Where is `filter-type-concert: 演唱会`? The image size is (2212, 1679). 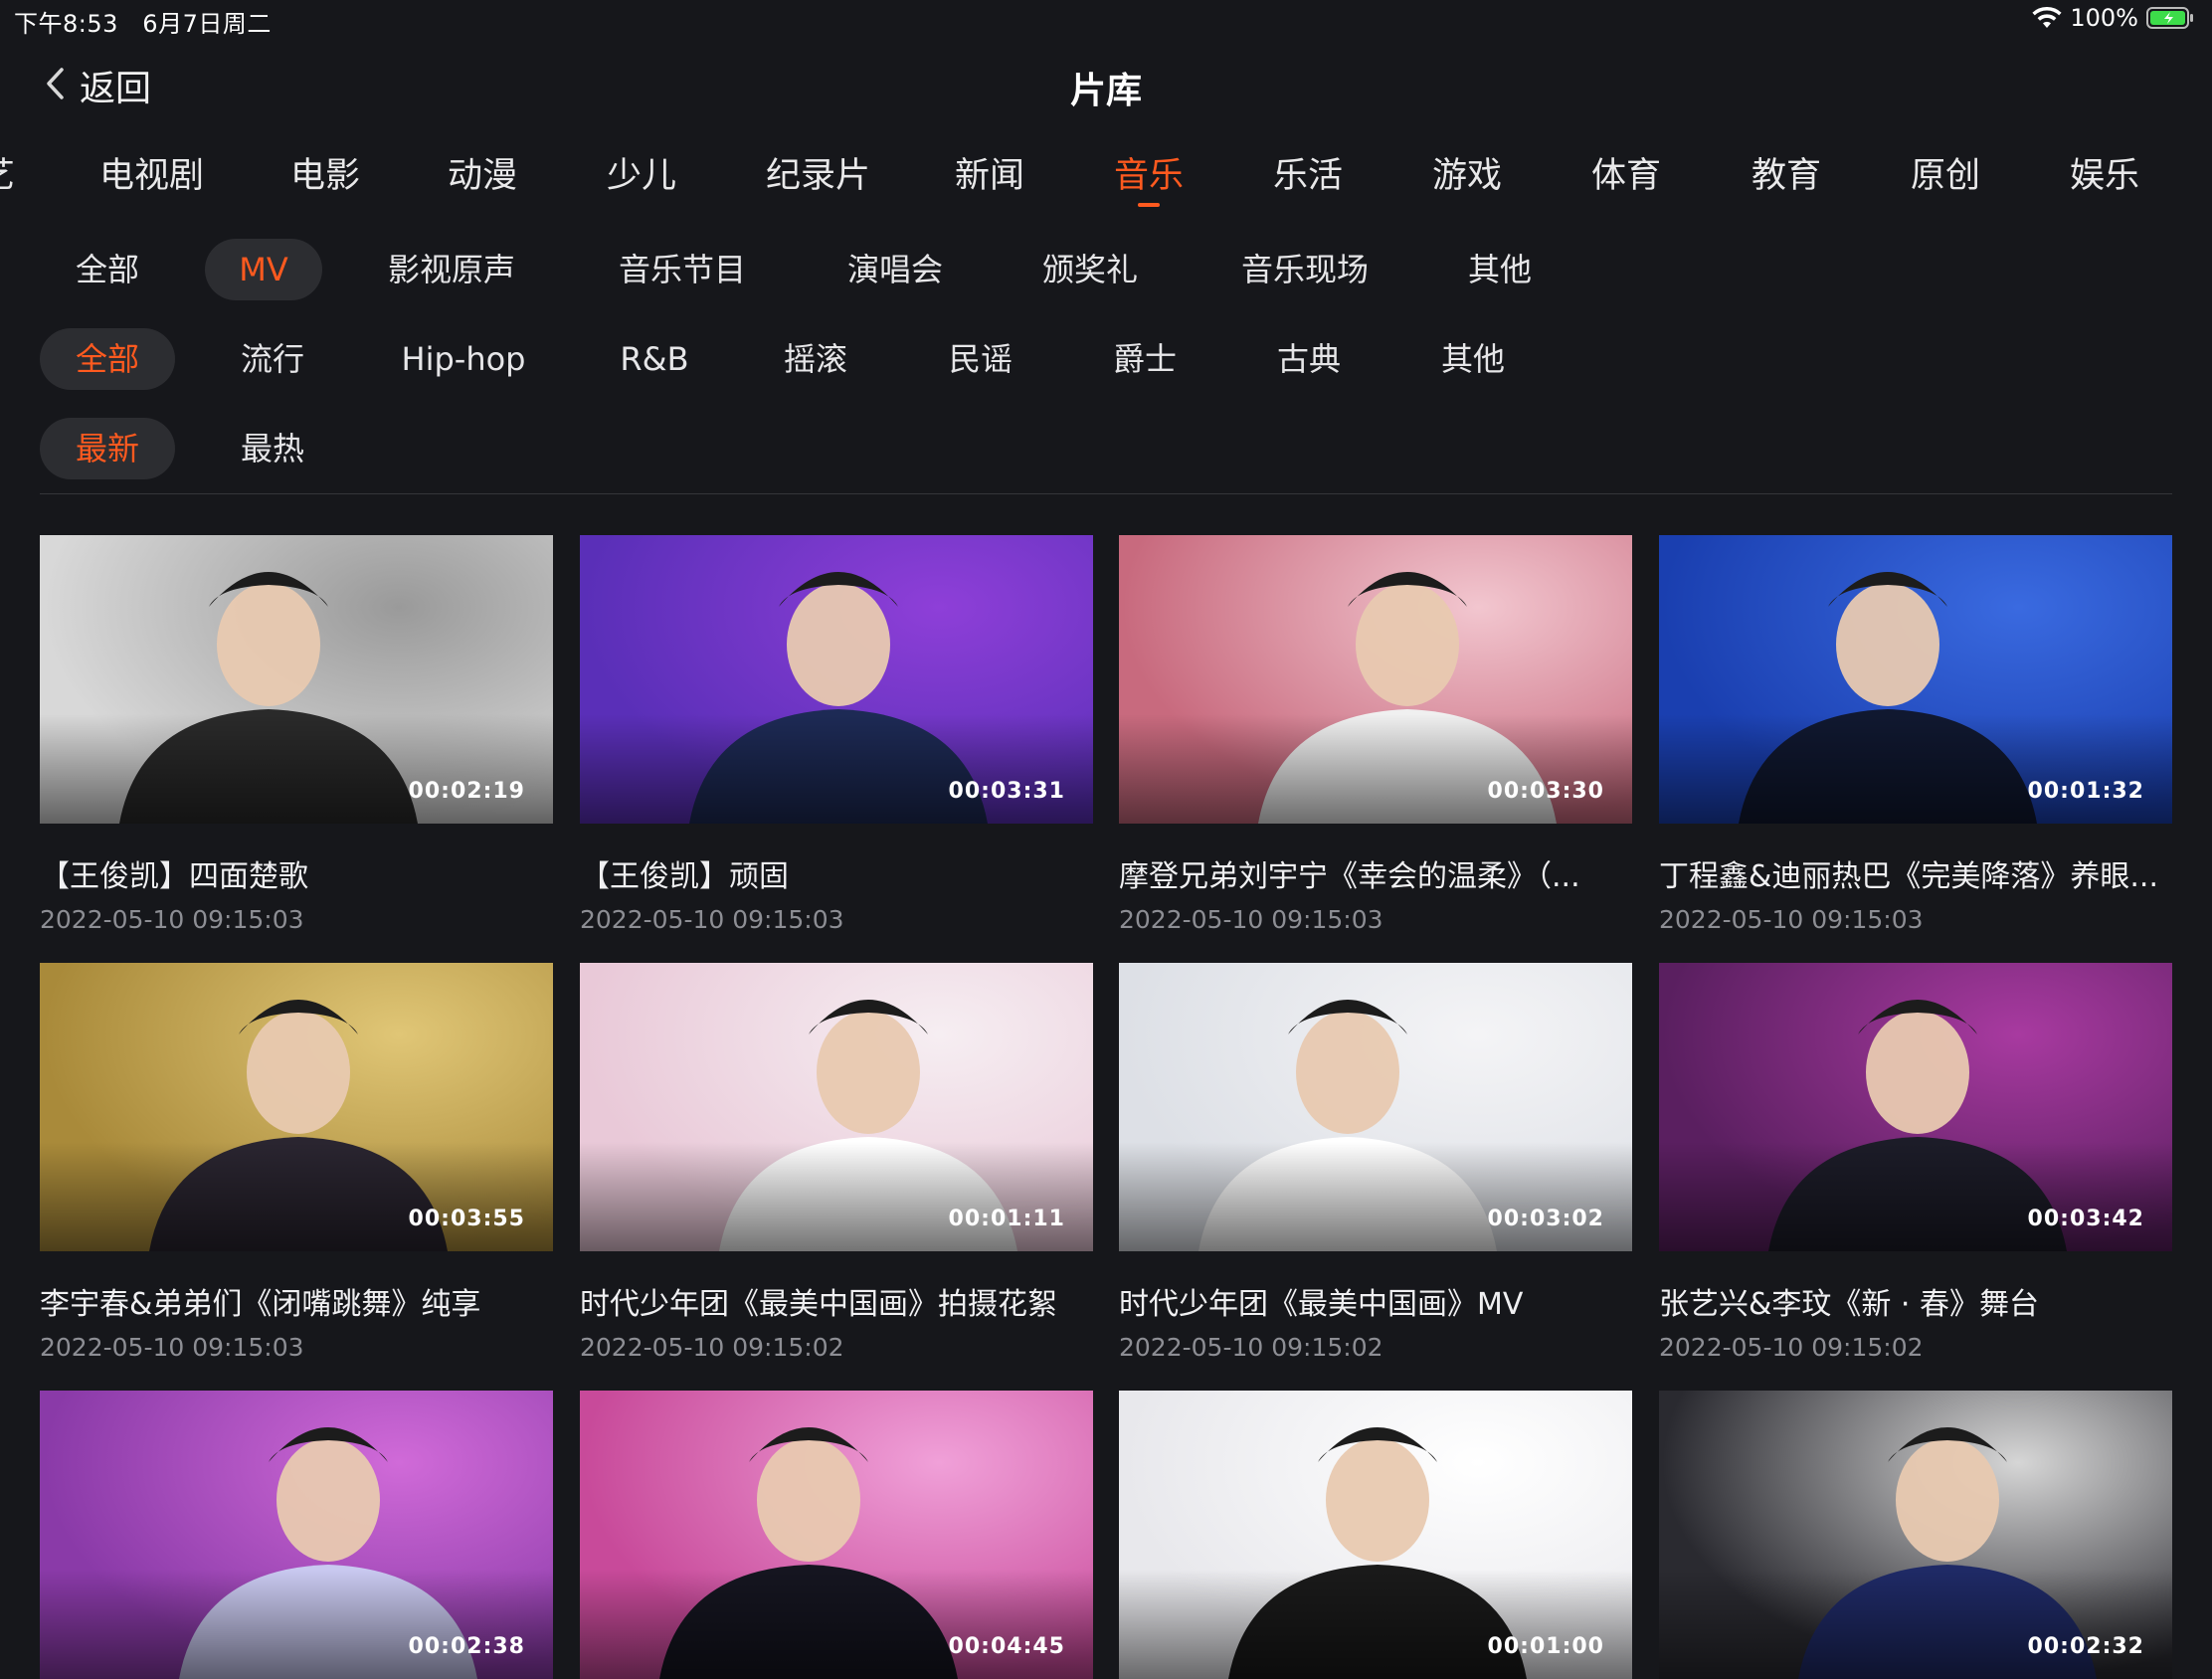
filter-type-concert: 演唱会 is located at coordinates (895, 269).